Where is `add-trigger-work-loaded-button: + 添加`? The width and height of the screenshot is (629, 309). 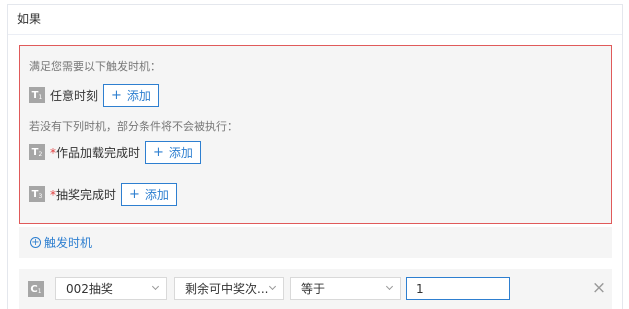 add-trigger-work-loaded-button: + 添加 is located at coordinates (173, 152).